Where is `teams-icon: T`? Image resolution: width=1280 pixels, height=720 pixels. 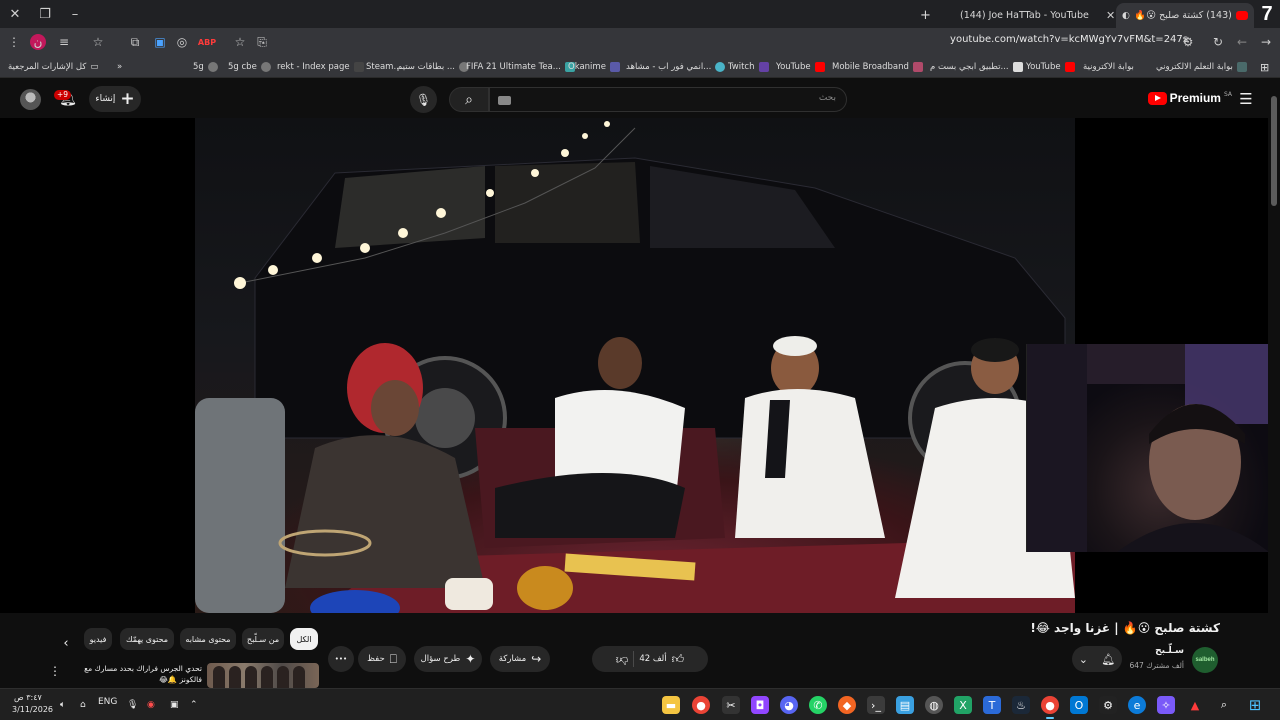 teams-icon: T is located at coordinates (992, 705).